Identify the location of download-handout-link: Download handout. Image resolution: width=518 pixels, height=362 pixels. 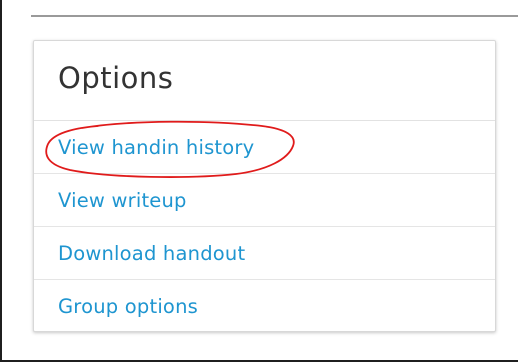
(151, 253).